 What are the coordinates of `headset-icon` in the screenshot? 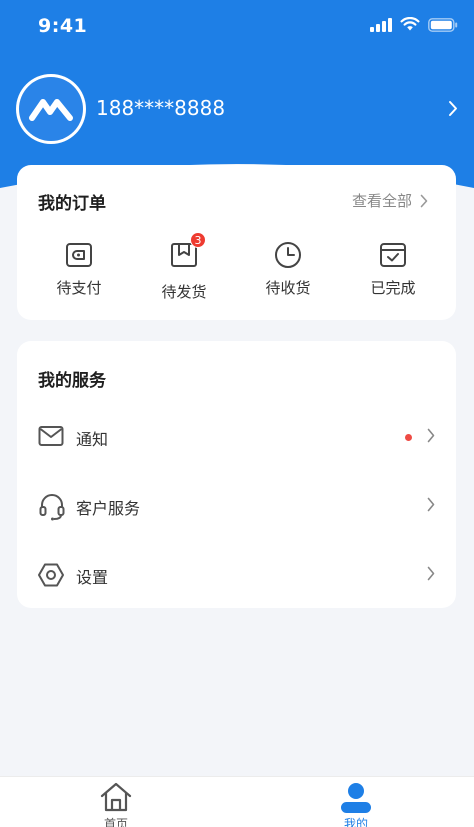 It's located at (52, 507).